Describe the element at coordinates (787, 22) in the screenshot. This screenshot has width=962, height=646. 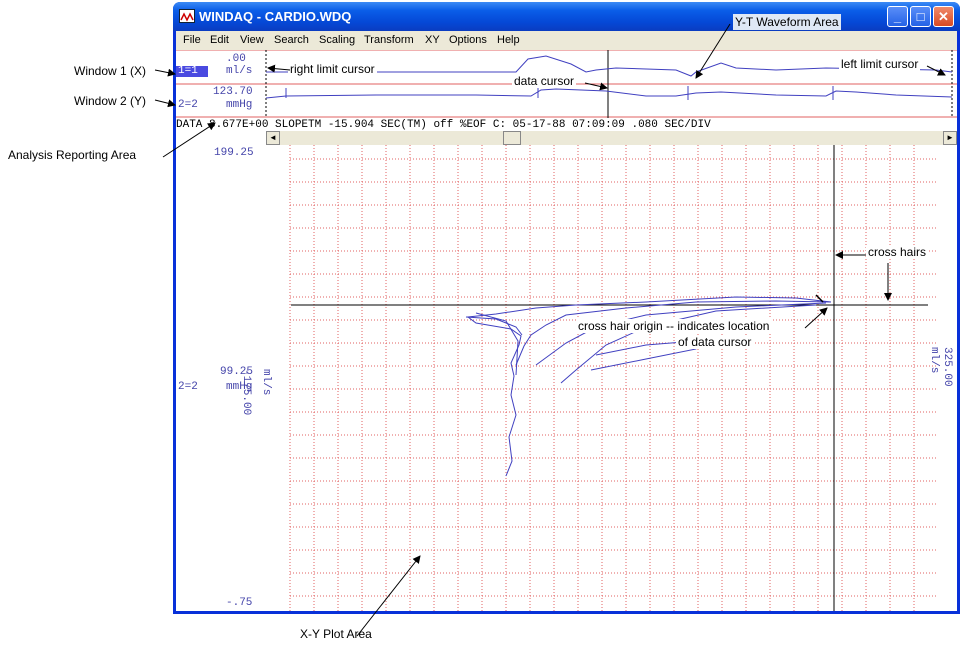
I see `yt-area-annotation: Y-T Waveform Area` at that location.